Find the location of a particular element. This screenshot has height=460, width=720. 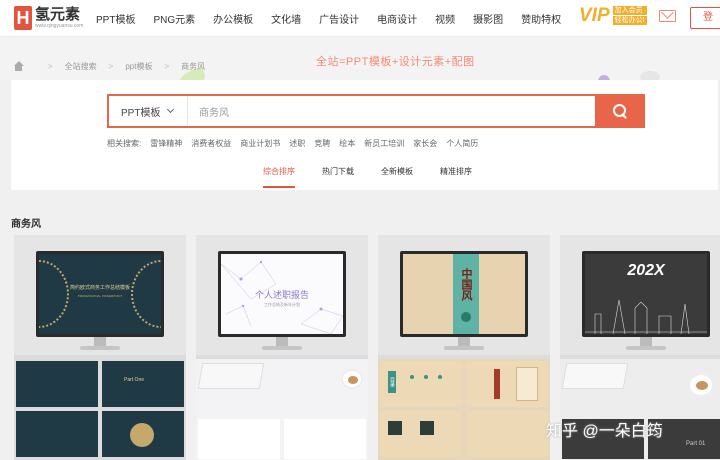

nav-item-ad-design: 广告设计 is located at coordinates (339, 18).